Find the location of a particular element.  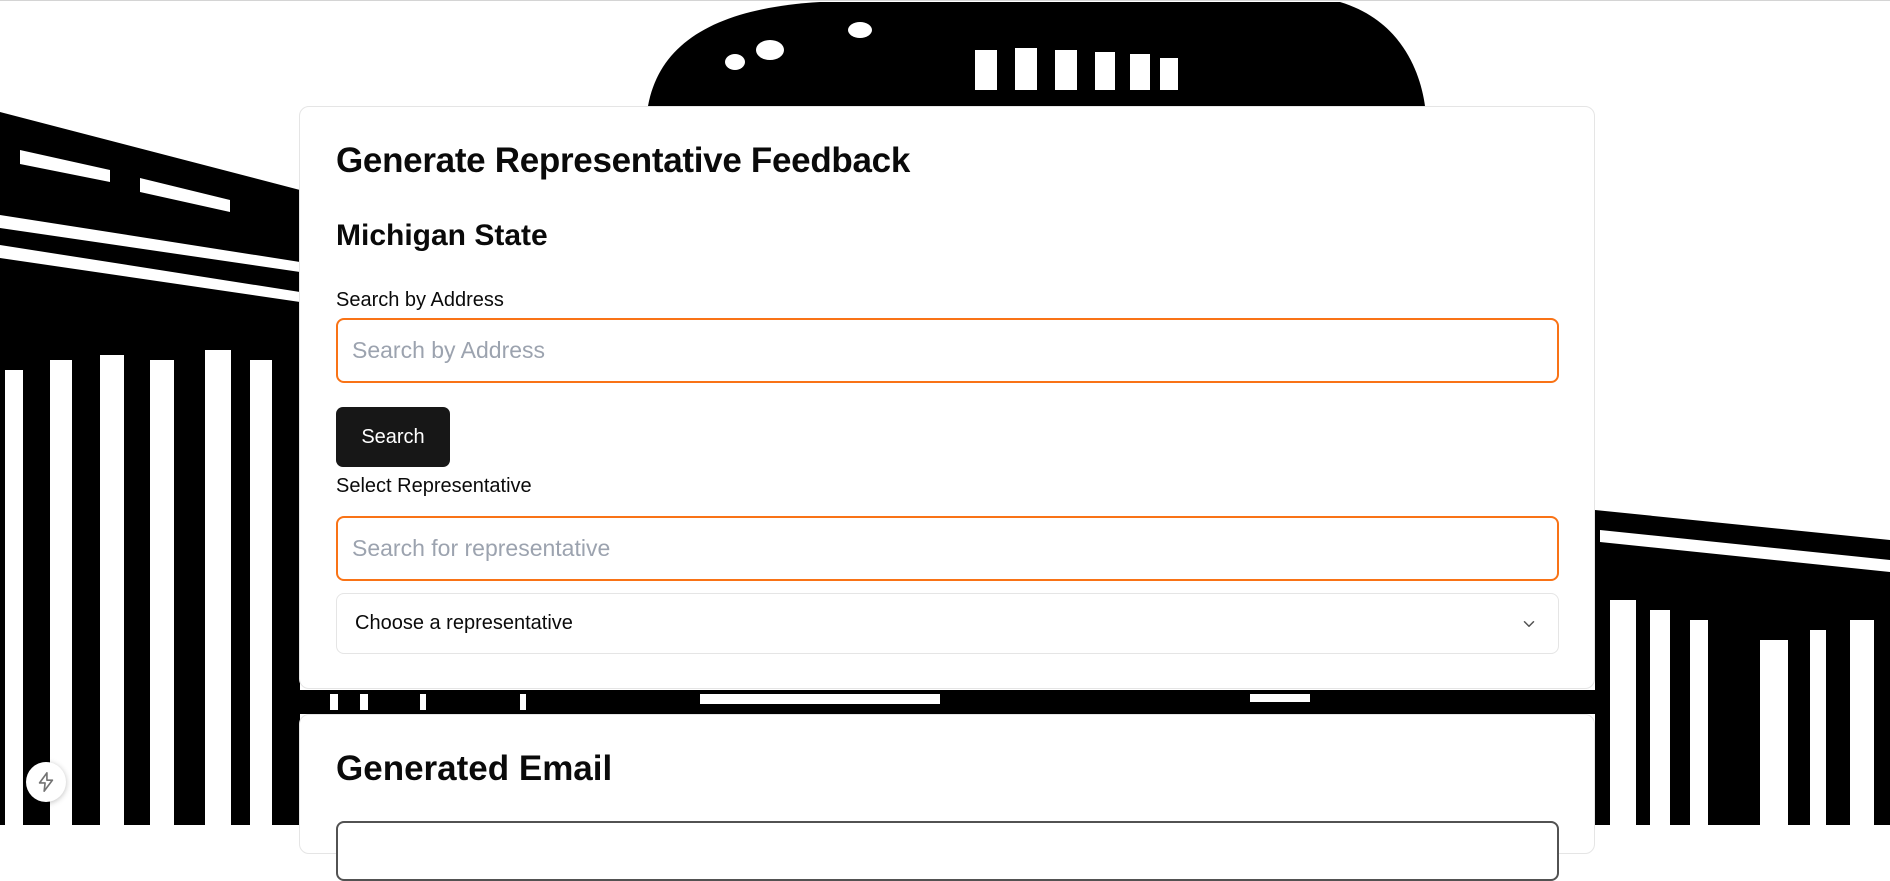

top-border is located at coordinates (945, 0).